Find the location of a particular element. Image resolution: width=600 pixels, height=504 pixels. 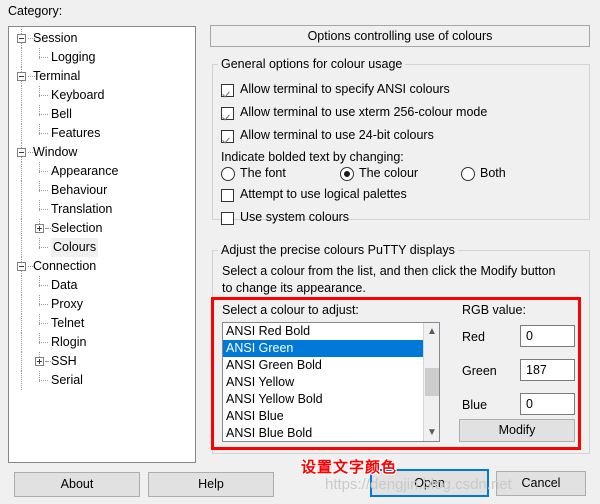

green-input: 187 is located at coordinates (547, 370).